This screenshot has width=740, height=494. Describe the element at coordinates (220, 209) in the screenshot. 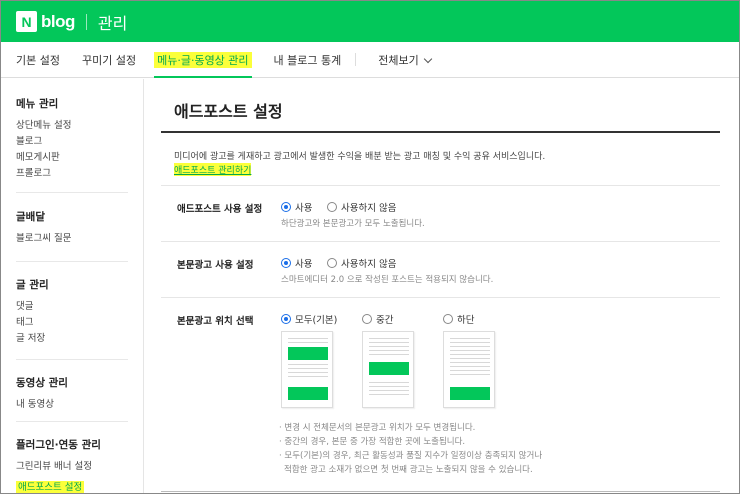

I see `adpost-usage-label: 애드포스트 사용 설정` at that location.